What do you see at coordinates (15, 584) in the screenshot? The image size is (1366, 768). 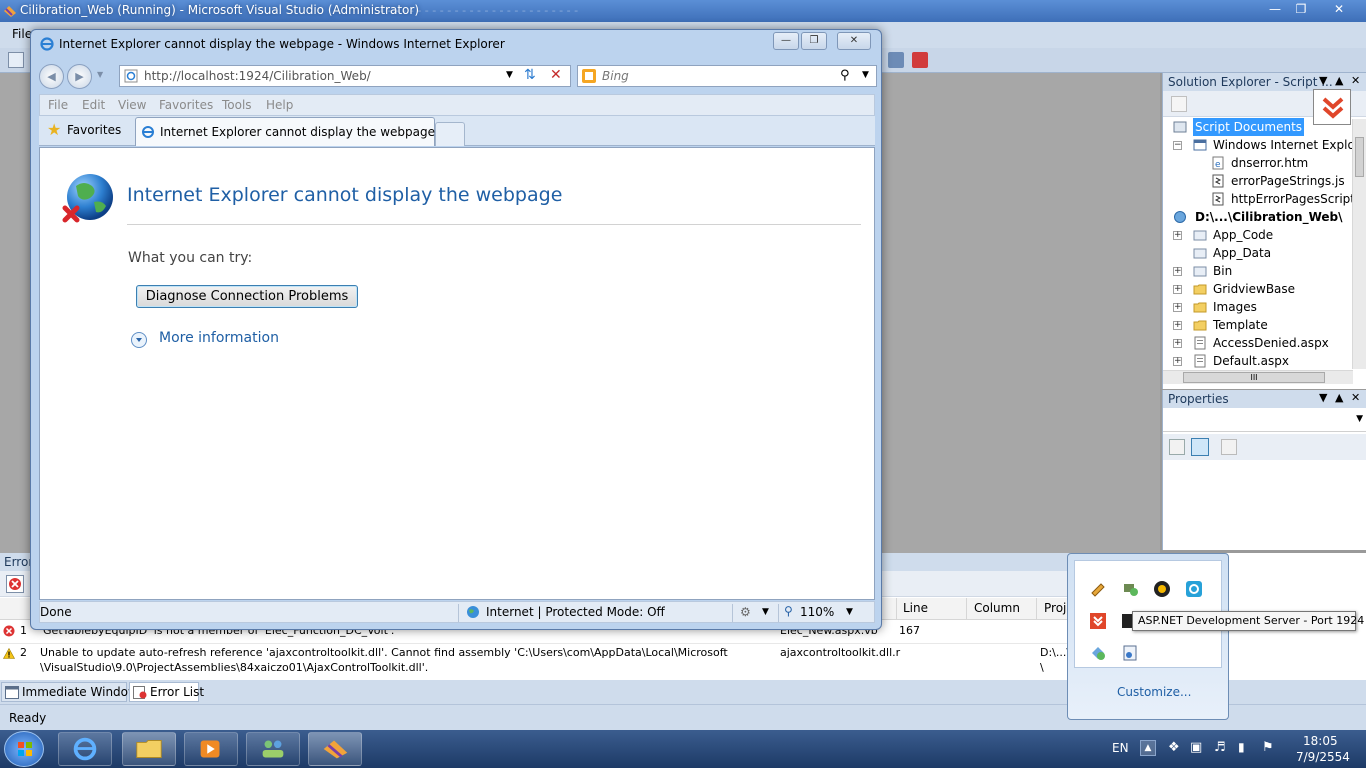 I see `errors-filter-button` at bounding box center [15, 584].